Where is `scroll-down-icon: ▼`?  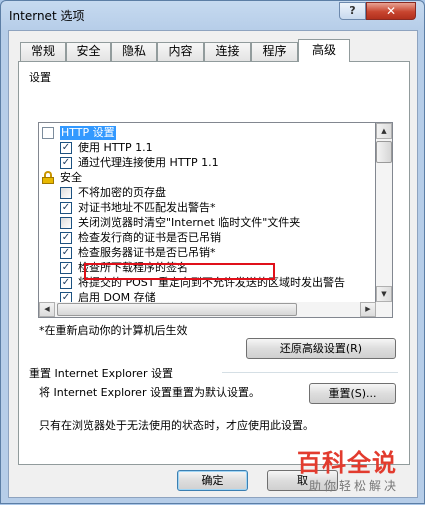 scroll-down-icon: ▼ is located at coordinates (384, 294).